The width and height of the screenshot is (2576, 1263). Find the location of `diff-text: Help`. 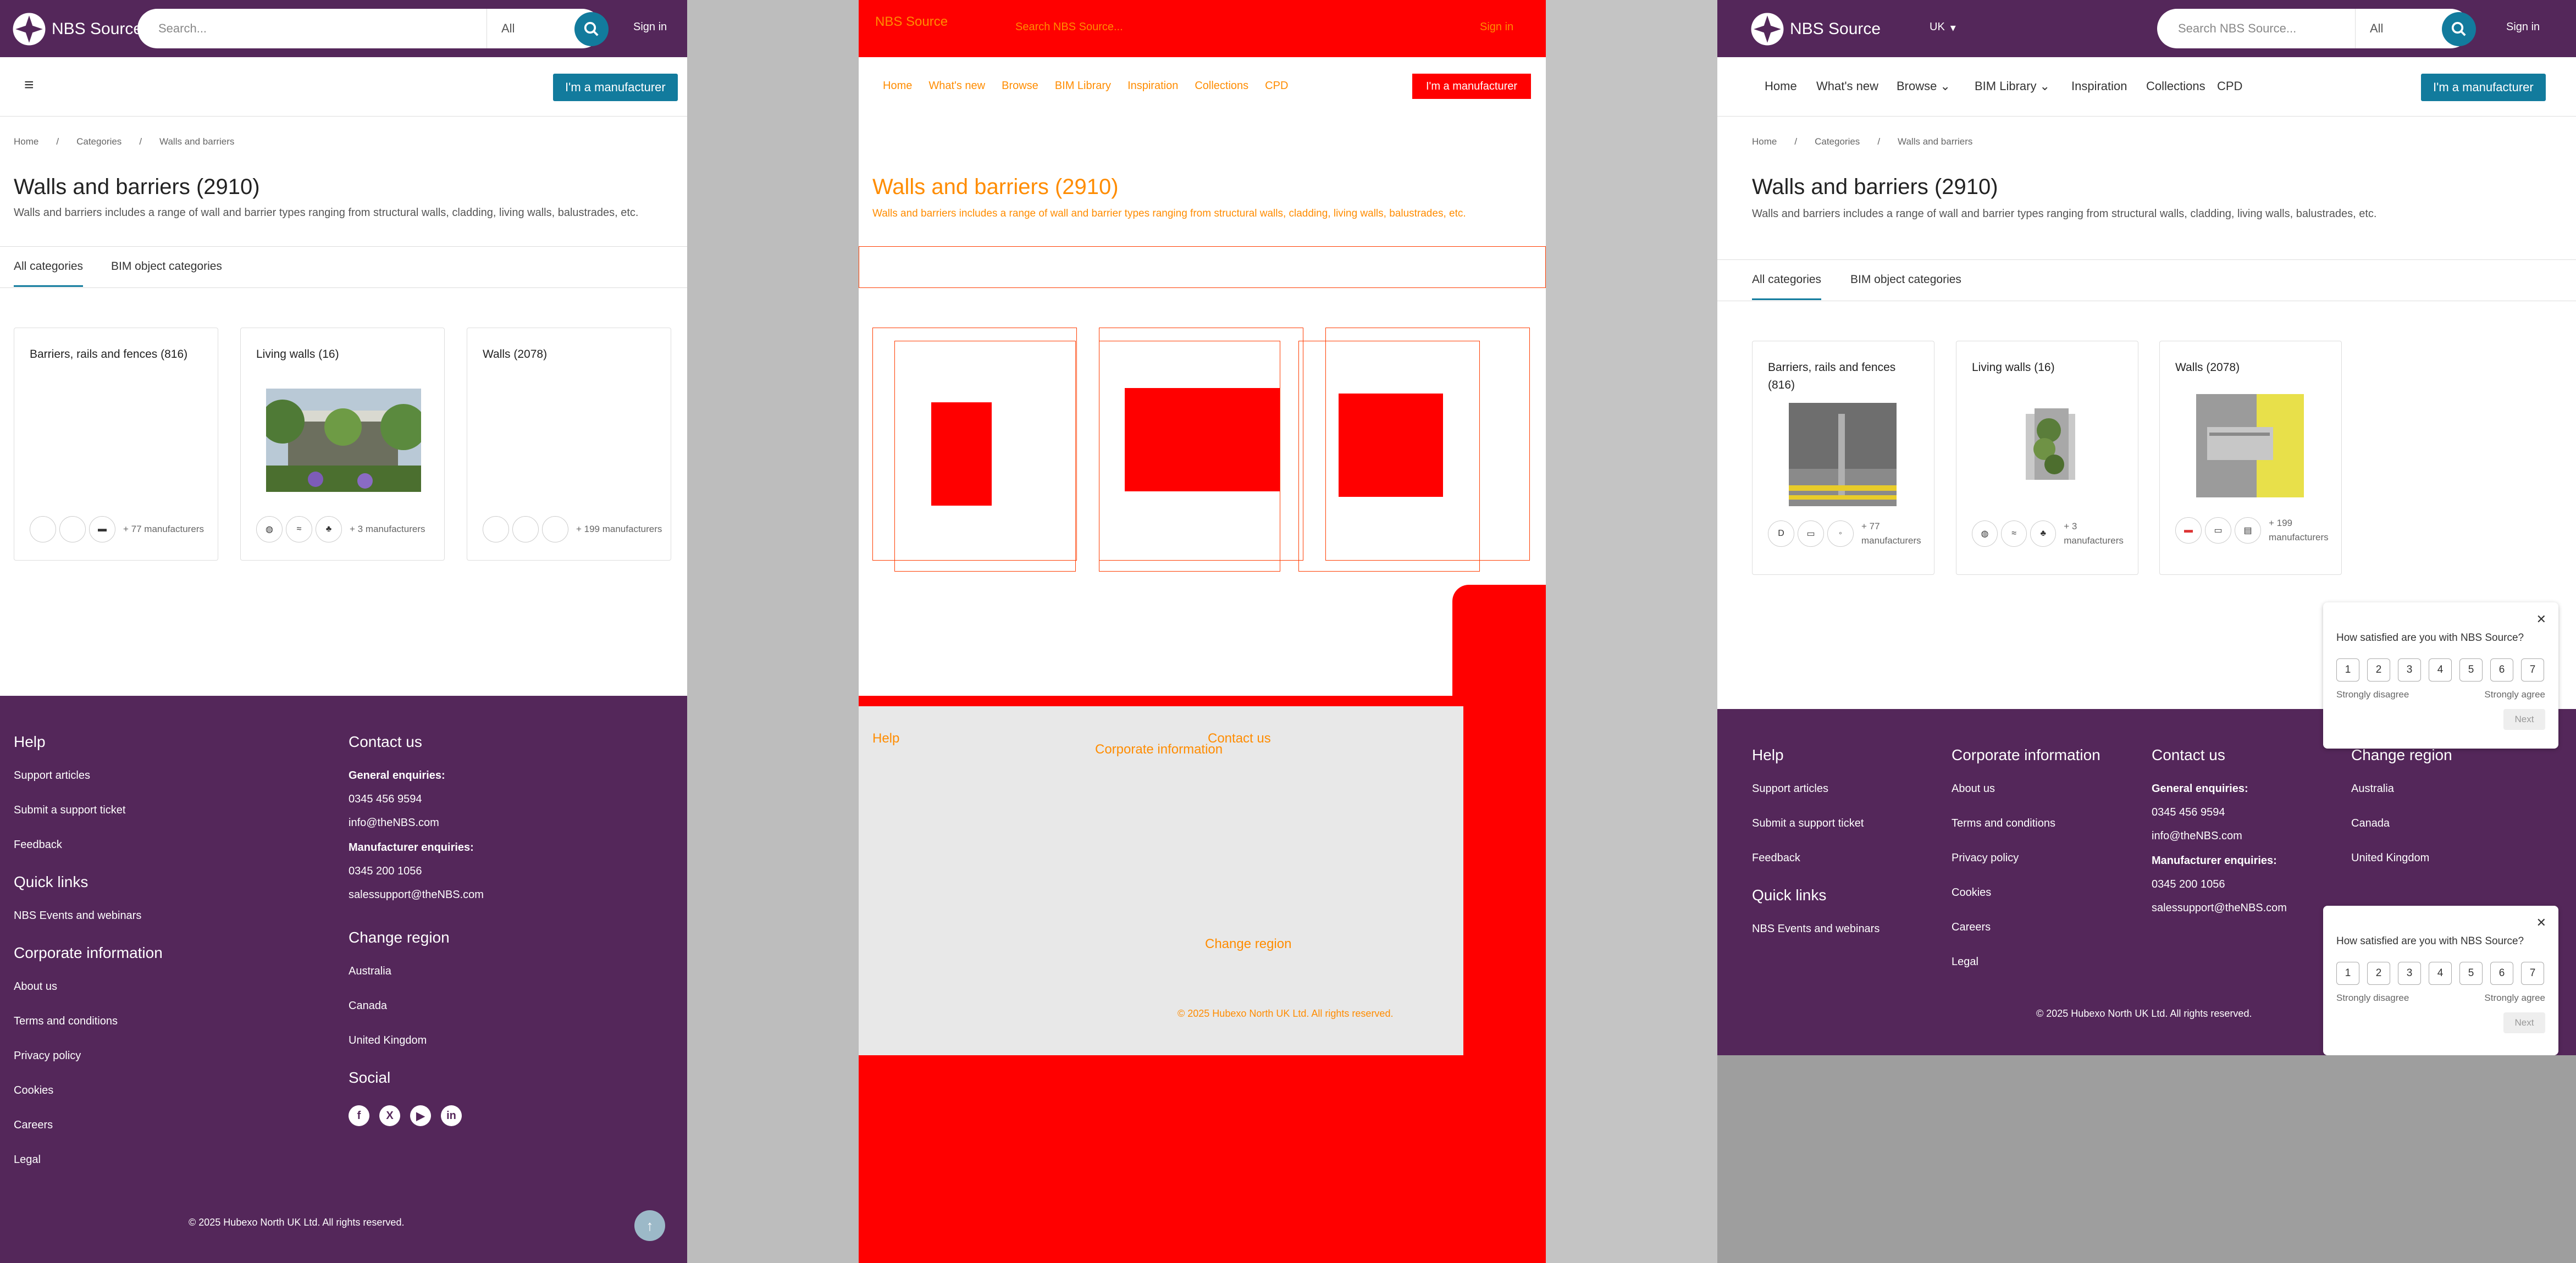

diff-text: Help is located at coordinates (886, 738).